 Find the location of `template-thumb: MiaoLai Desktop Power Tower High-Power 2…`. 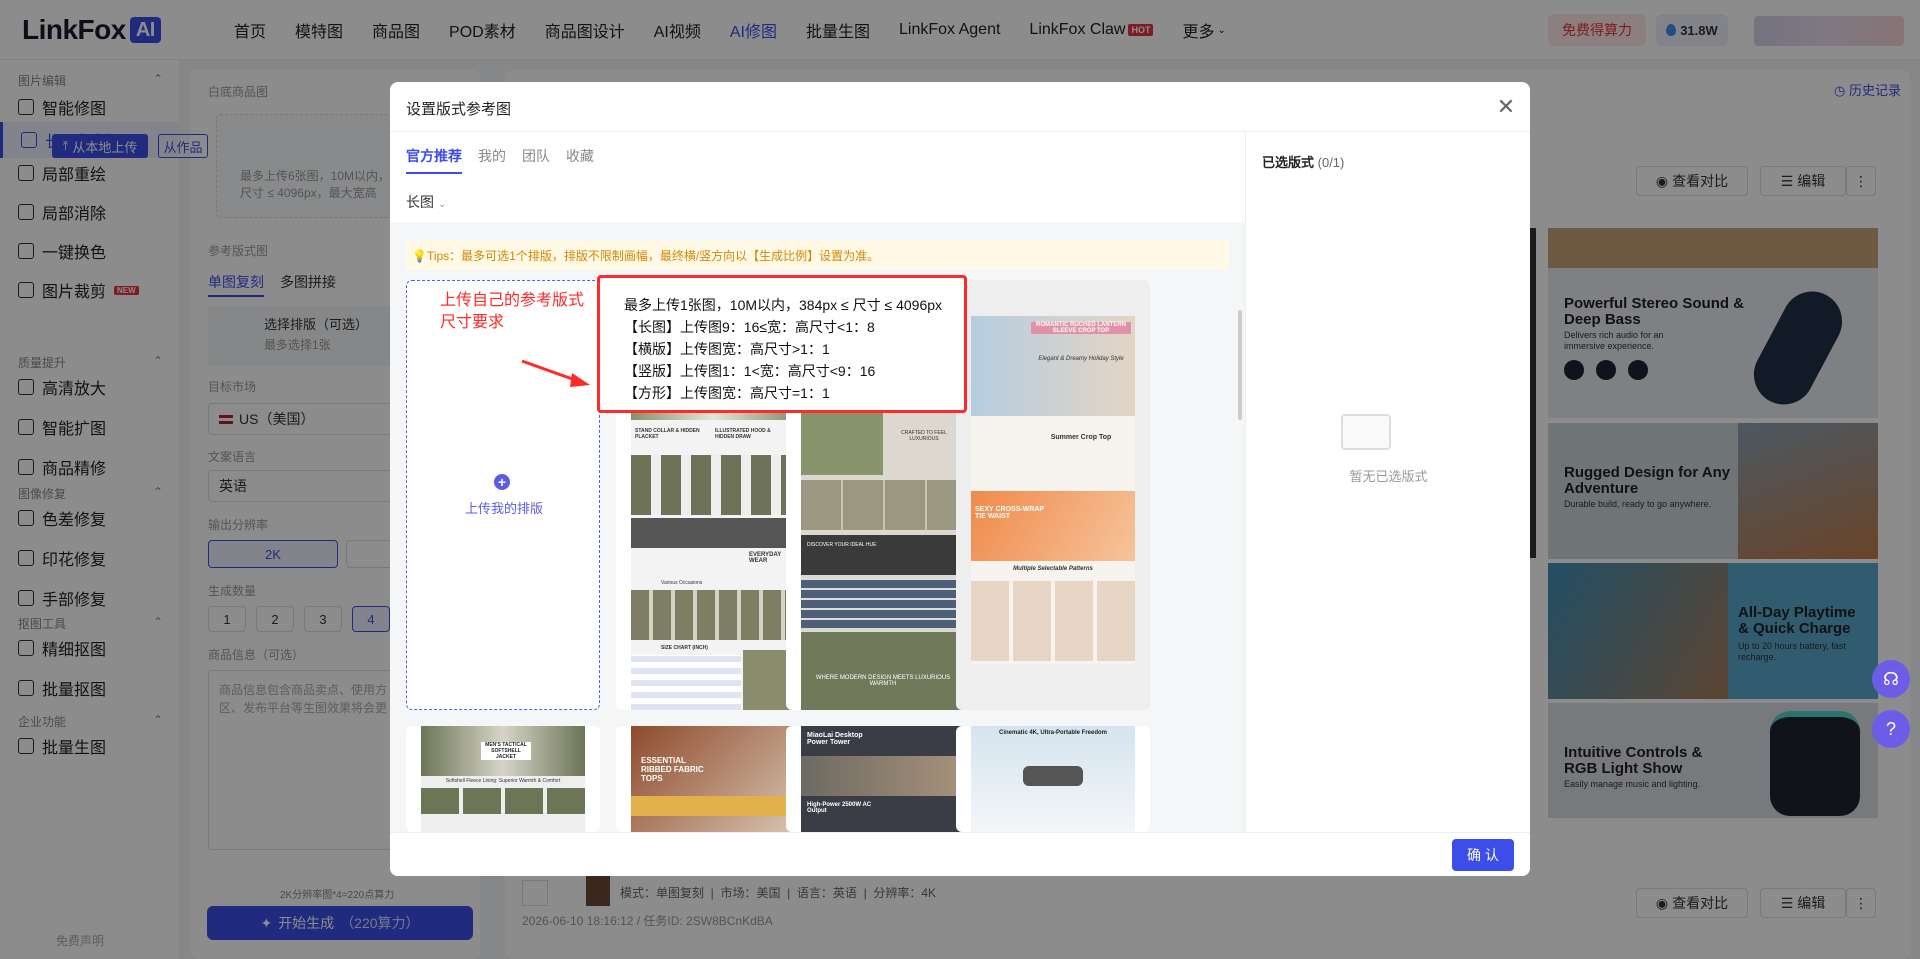

template-thumb: MiaoLai Desktop Power Tower High-Power 2… is located at coordinates (883, 779).